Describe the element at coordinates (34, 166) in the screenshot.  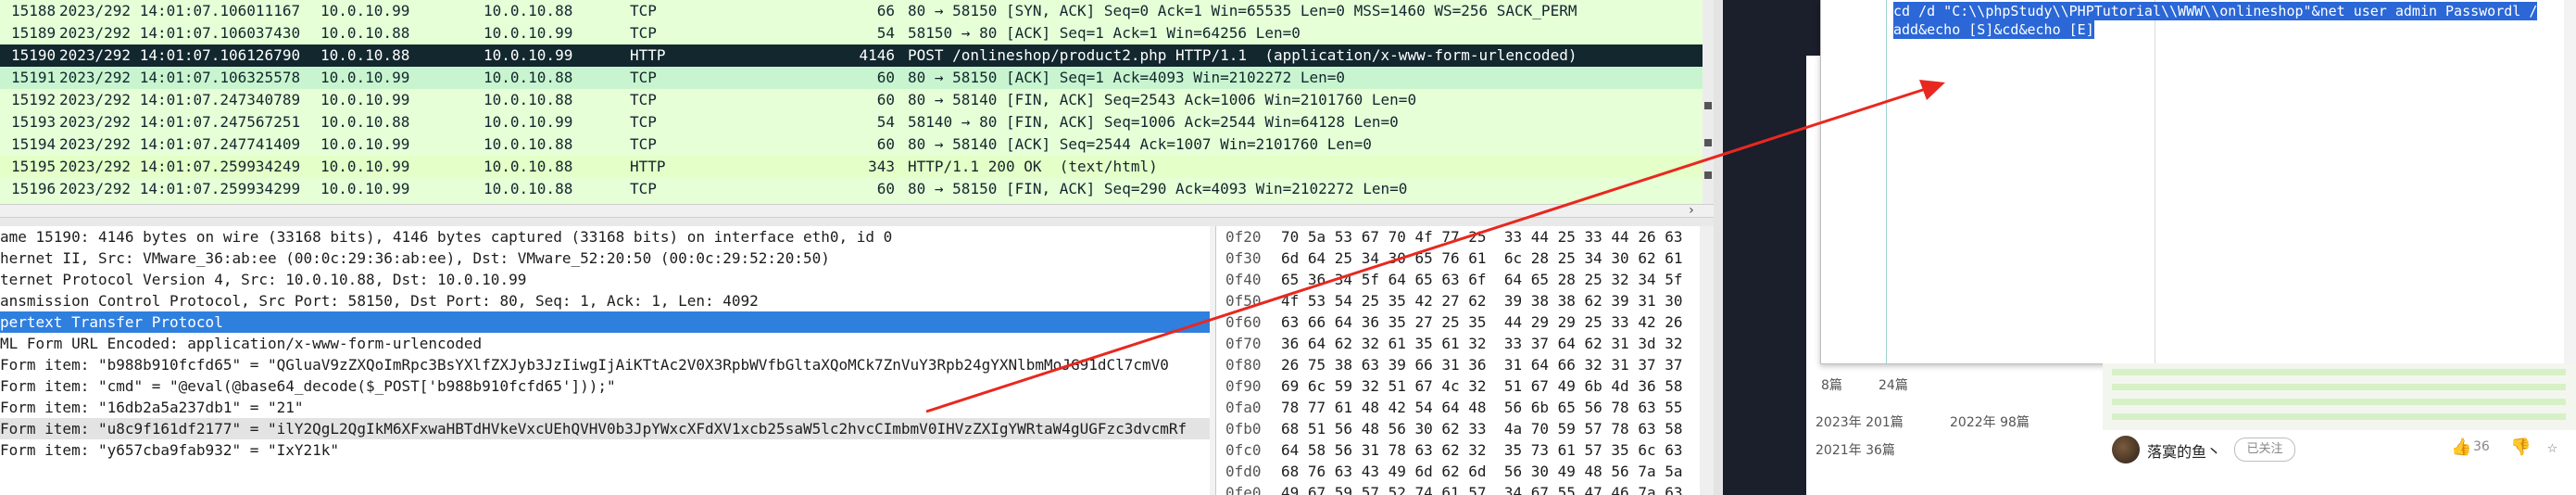
I see `packet-no: 15195` at that location.